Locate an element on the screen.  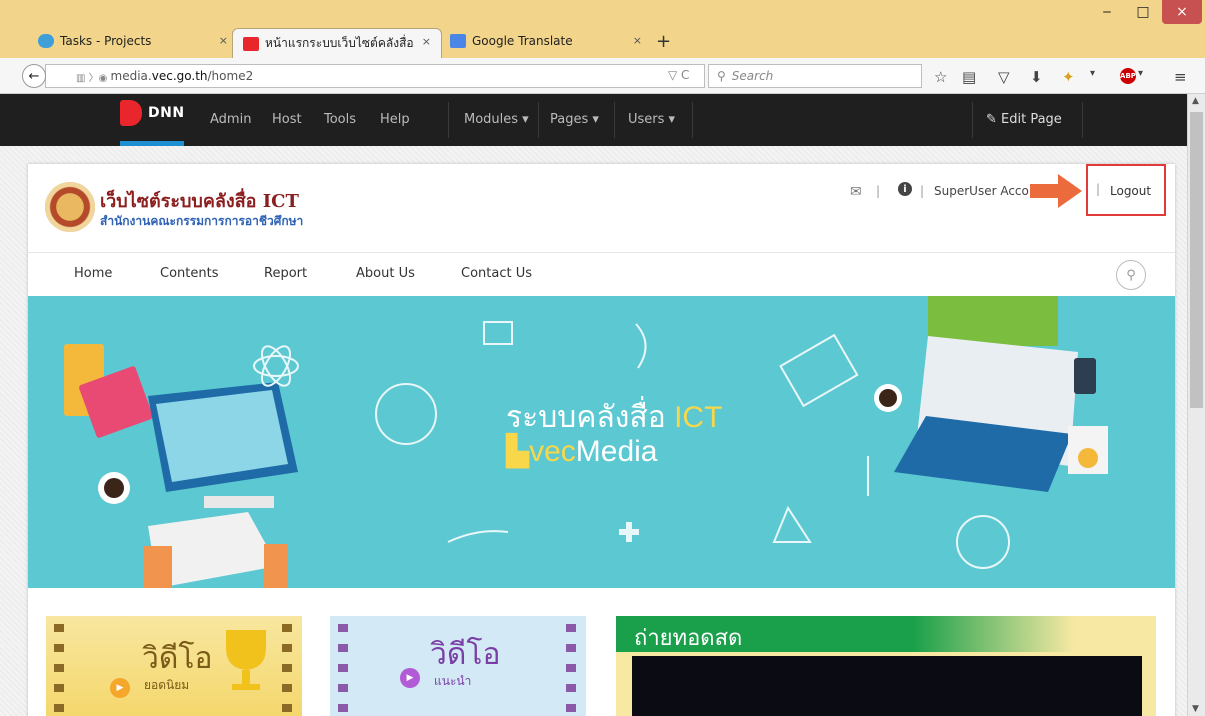
info-icon: i is located at coordinates (905, 189).